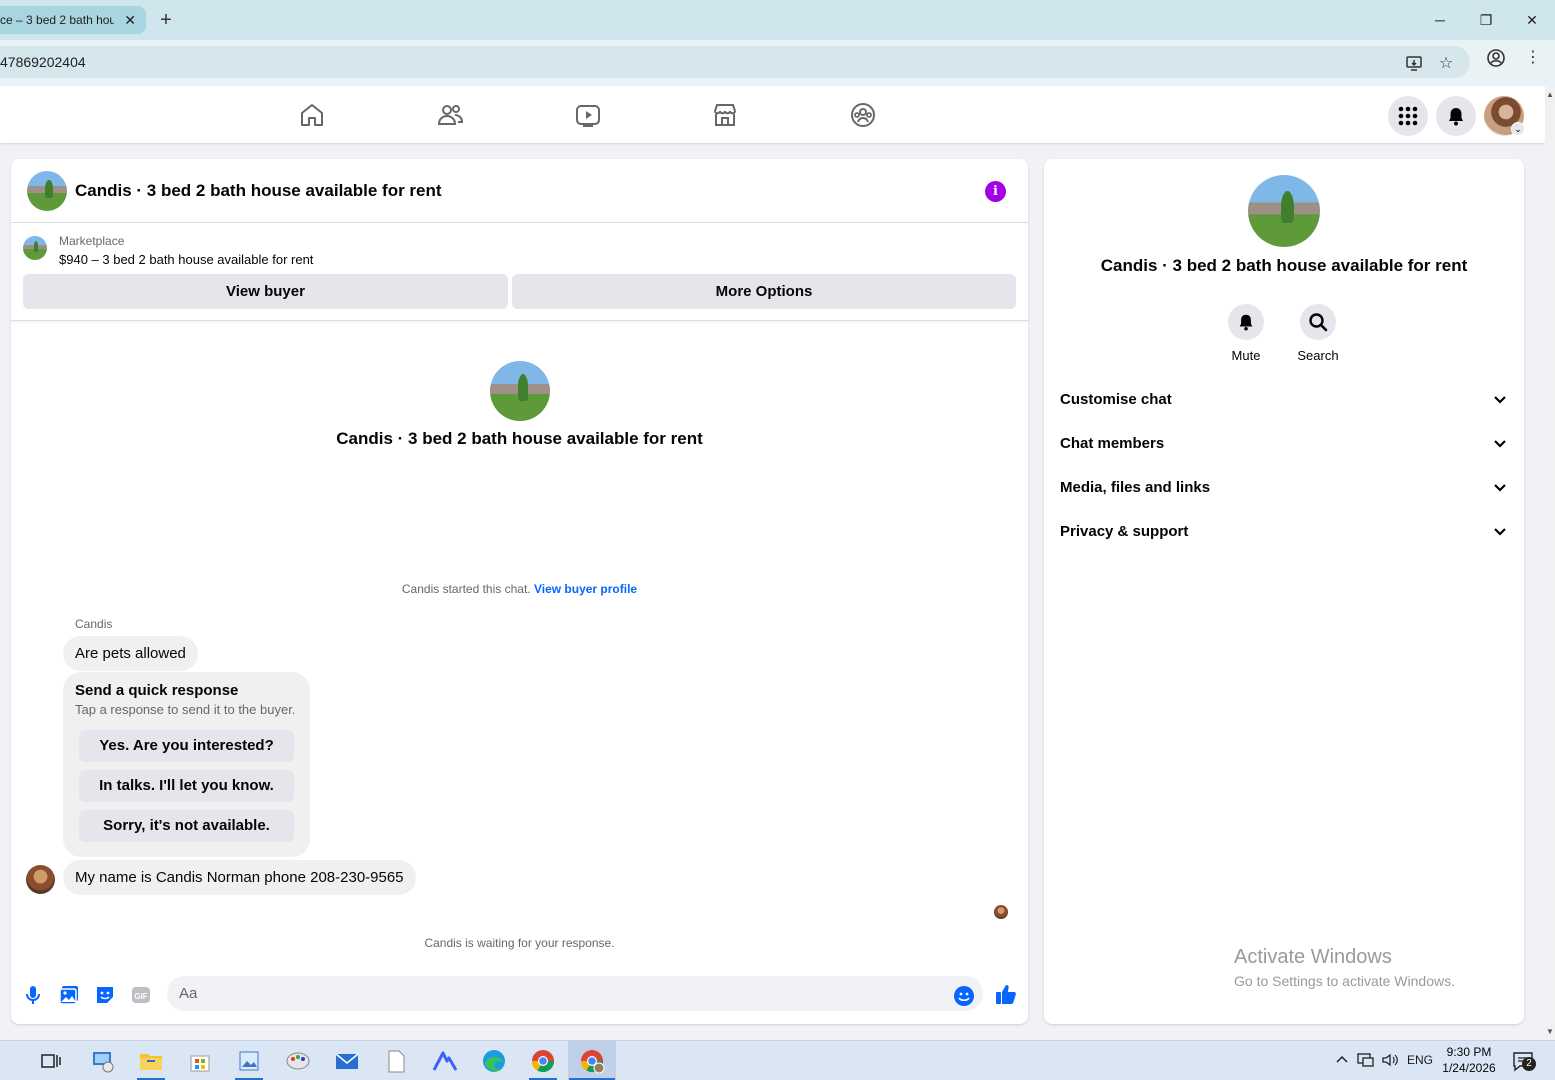 Image resolution: width=1555 pixels, height=1080 pixels. Describe the element at coordinates (1456, 116) in the screenshot. I see `notifications-button` at that location.